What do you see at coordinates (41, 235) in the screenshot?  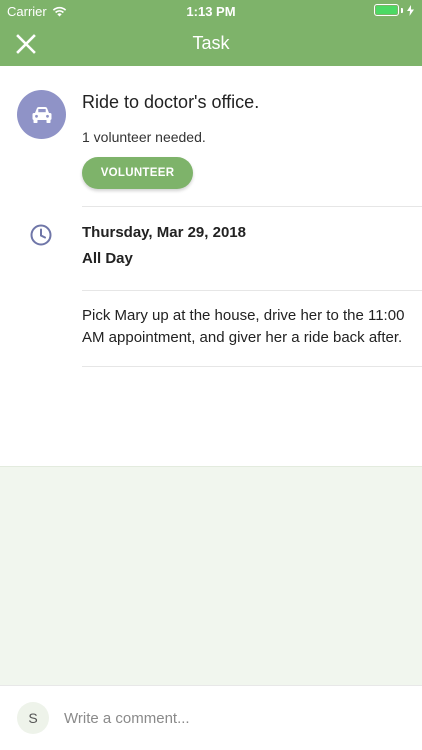 I see `clock-icon` at bounding box center [41, 235].